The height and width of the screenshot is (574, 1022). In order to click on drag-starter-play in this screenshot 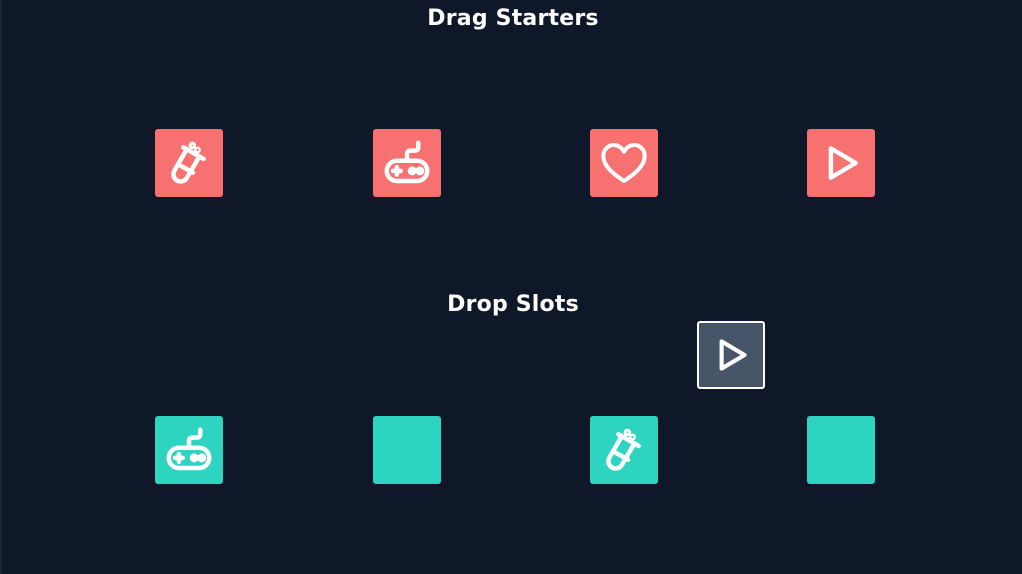, I will do `click(841, 163)`.